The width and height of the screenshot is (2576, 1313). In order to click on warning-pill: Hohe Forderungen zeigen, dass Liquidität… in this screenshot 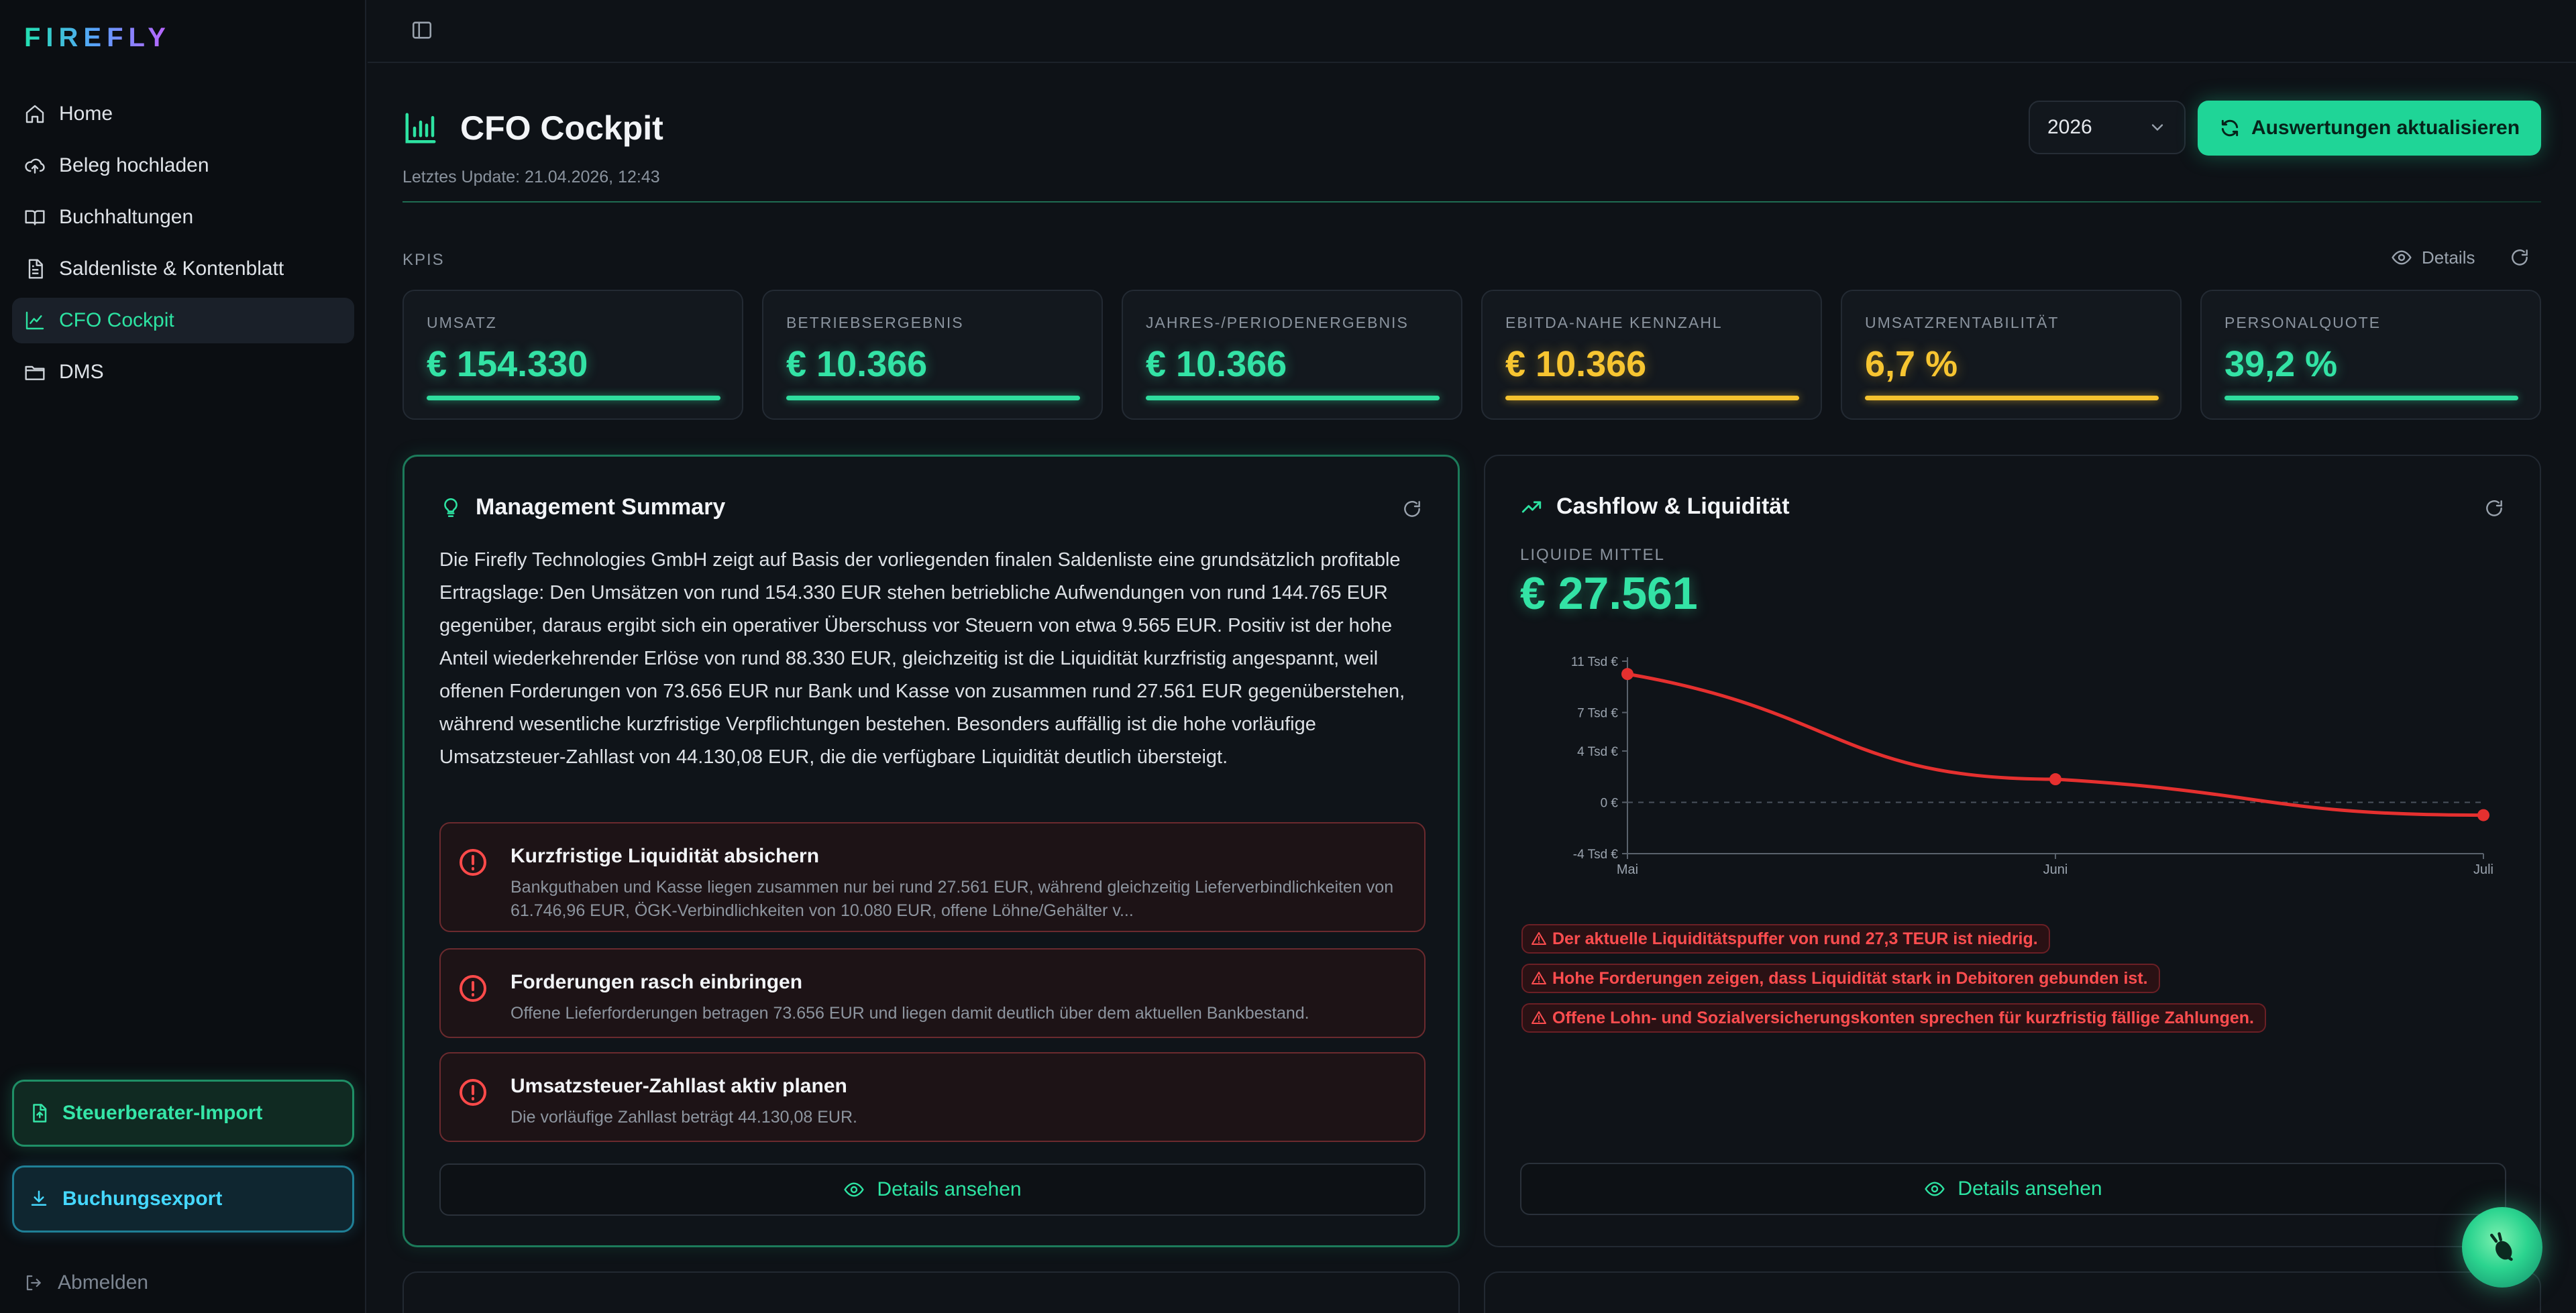, I will do `click(1840, 978)`.